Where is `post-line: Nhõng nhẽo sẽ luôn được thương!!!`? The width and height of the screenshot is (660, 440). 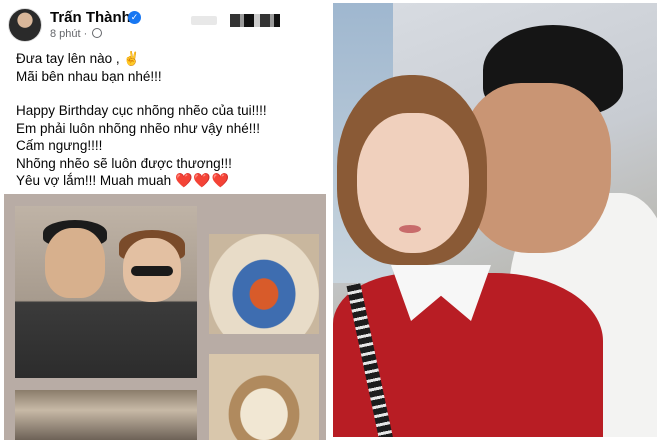
post-line: Nhõng nhẽo sẽ luôn được thương!!! is located at coordinates (124, 163).